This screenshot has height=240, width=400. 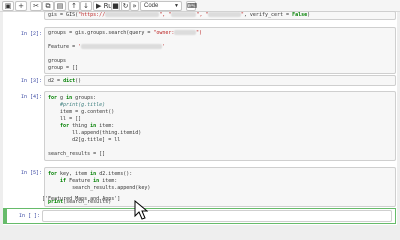 What do you see at coordinates (31, 81) in the screenshot?
I see `input-prompt: In [3]:` at bounding box center [31, 81].